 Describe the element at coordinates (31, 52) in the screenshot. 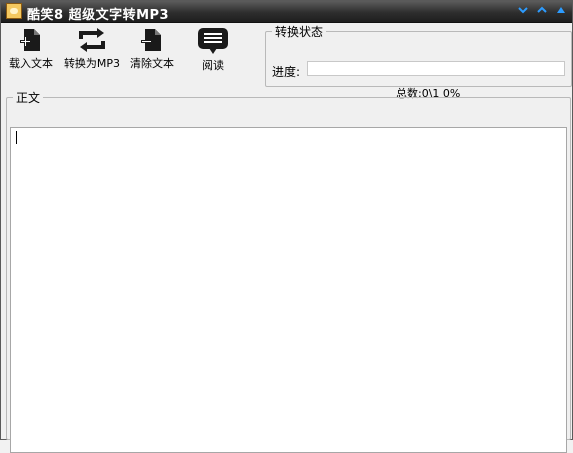

I see `load-text-button: 载入文本` at that location.